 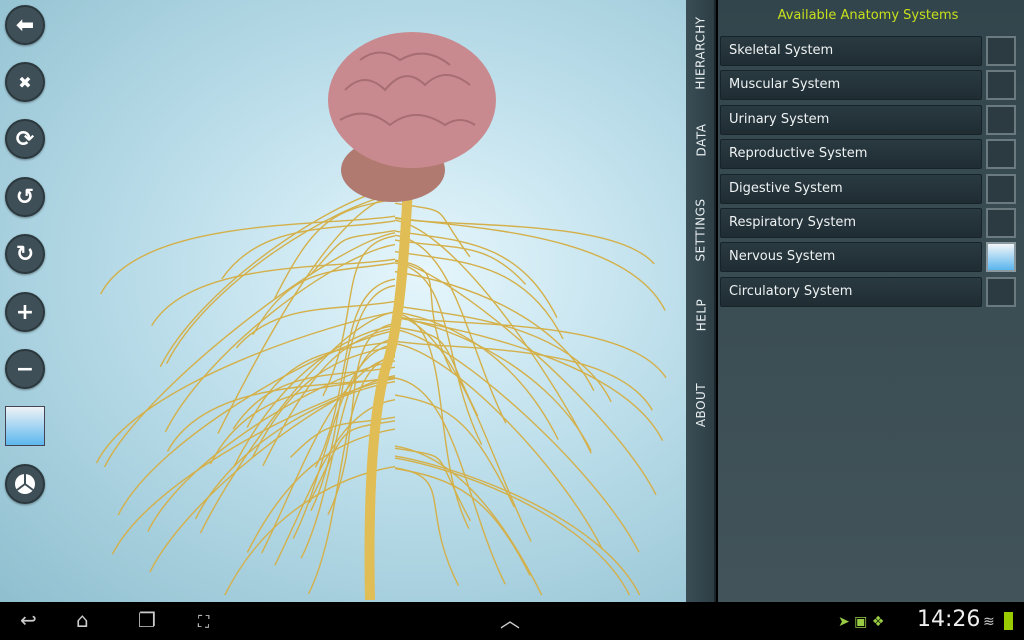 I want to click on close-icon: ✖, so click(x=25, y=82).